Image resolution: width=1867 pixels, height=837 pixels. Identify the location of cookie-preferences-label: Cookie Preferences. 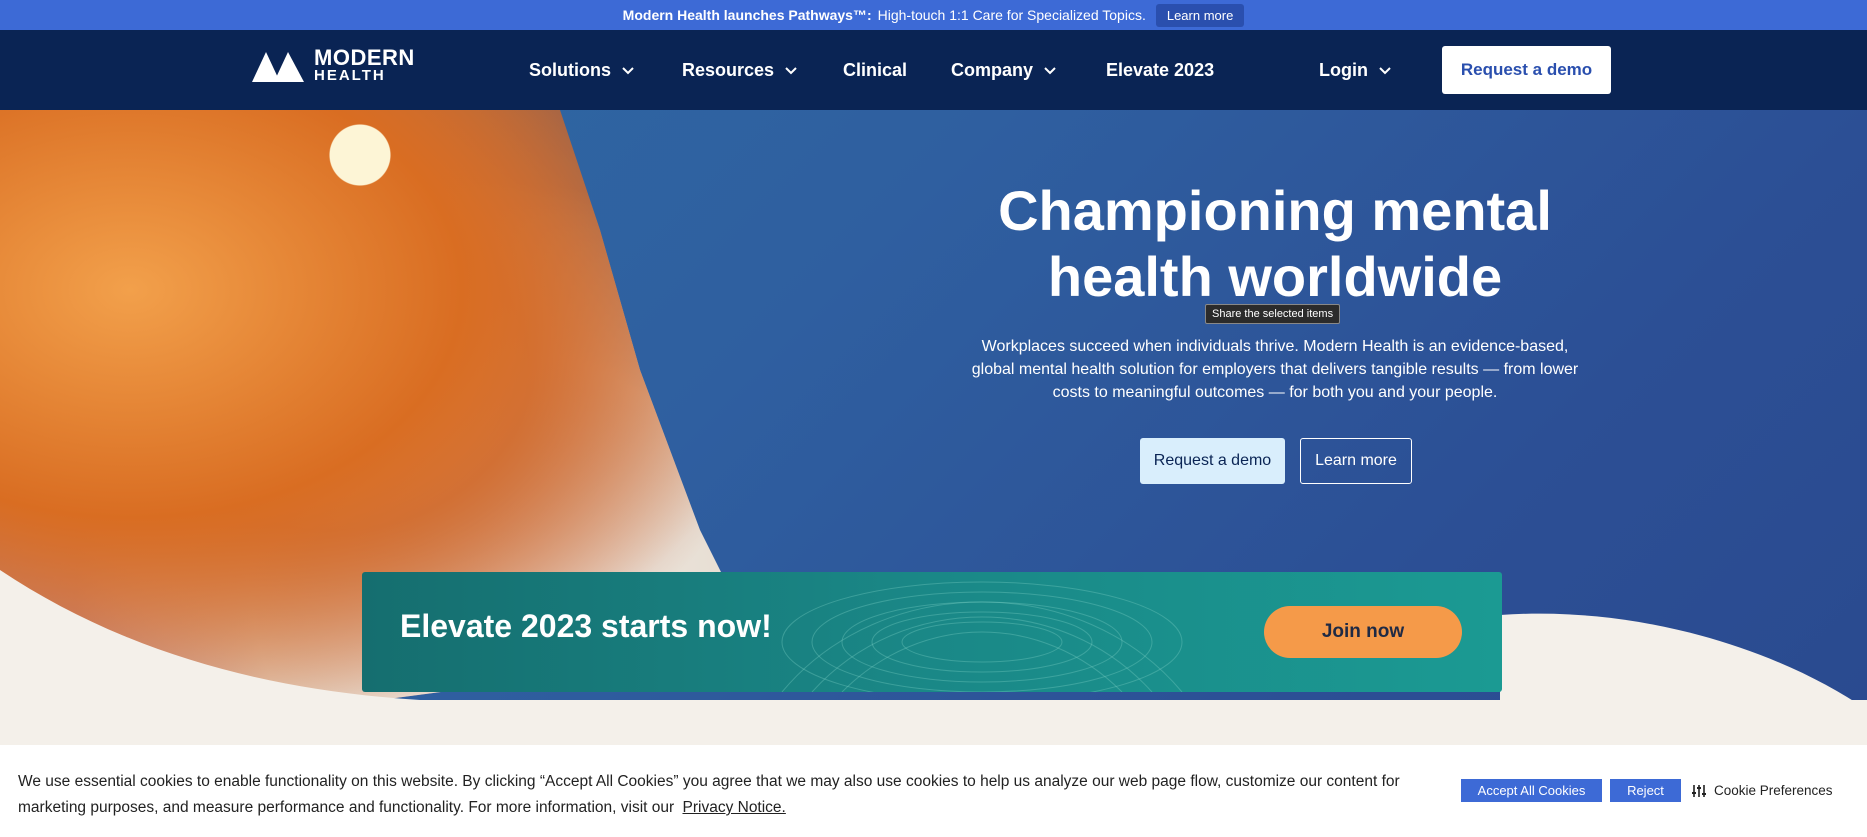
(1773, 790).